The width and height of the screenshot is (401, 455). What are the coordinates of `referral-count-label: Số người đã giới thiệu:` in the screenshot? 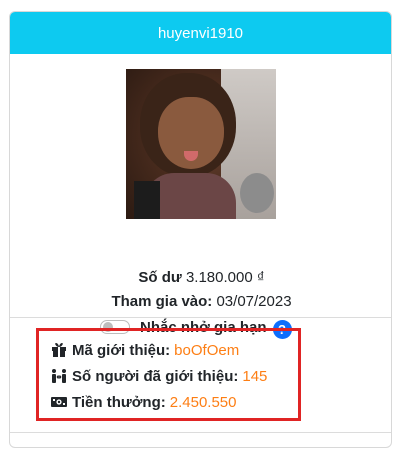 It's located at (155, 376).